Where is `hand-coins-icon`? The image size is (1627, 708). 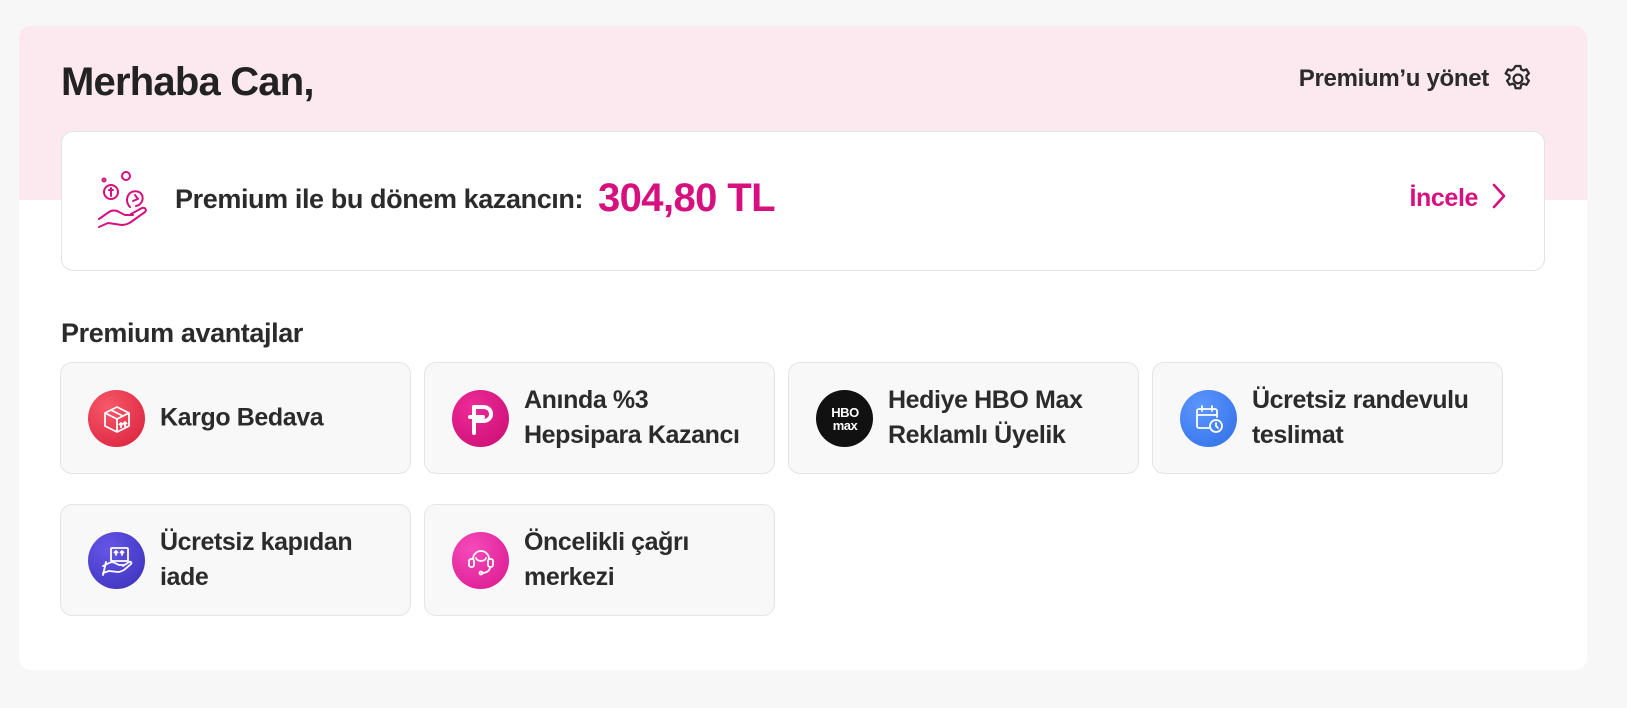 hand-coins-icon is located at coordinates (125, 200).